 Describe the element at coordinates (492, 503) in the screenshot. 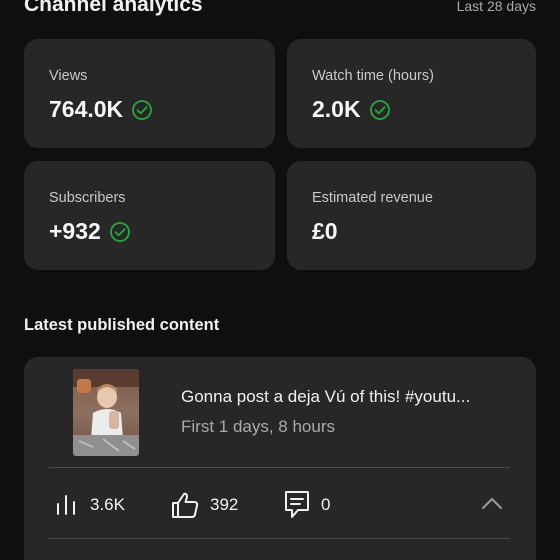

I see `chevron-up-icon` at that location.